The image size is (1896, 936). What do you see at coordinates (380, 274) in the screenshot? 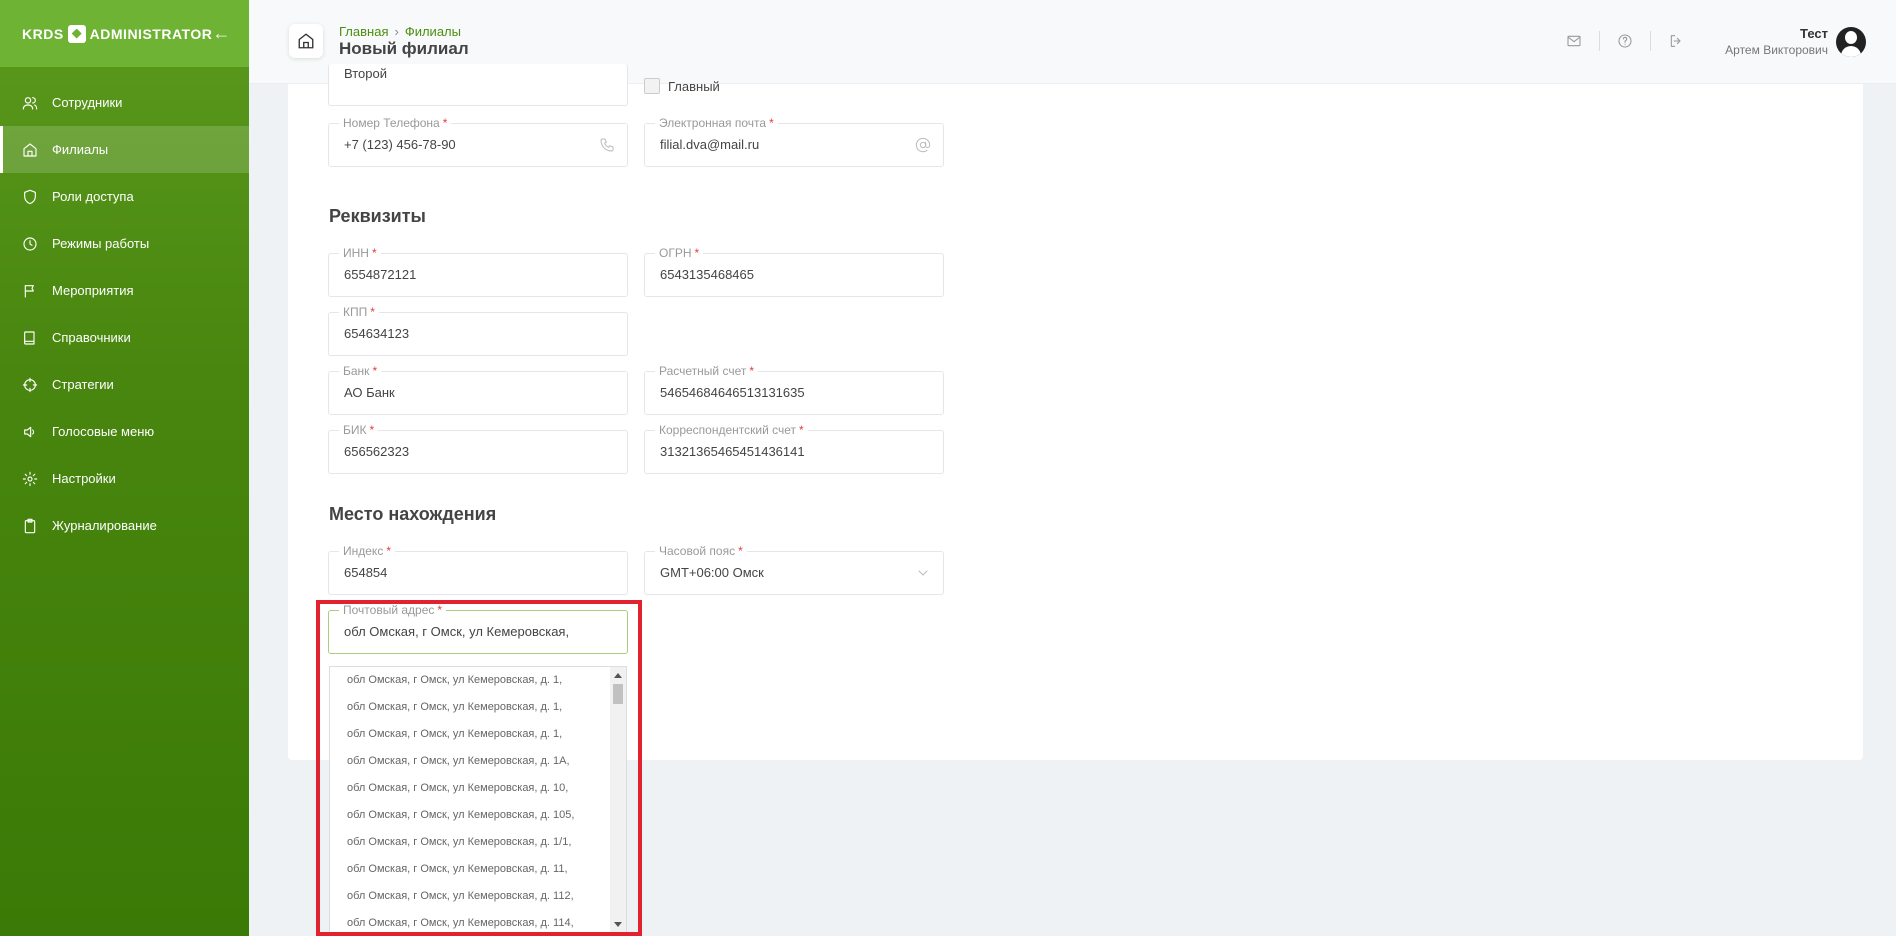
I see `inn-value: 6554872121` at bounding box center [380, 274].